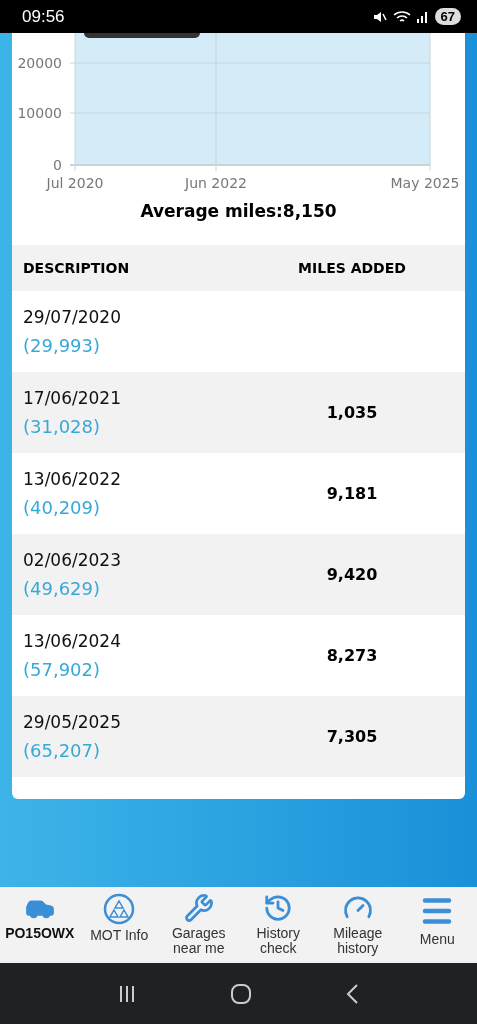 The height and width of the screenshot is (1024, 477). What do you see at coordinates (352, 993) in the screenshot?
I see `back-icon` at bounding box center [352, 993].